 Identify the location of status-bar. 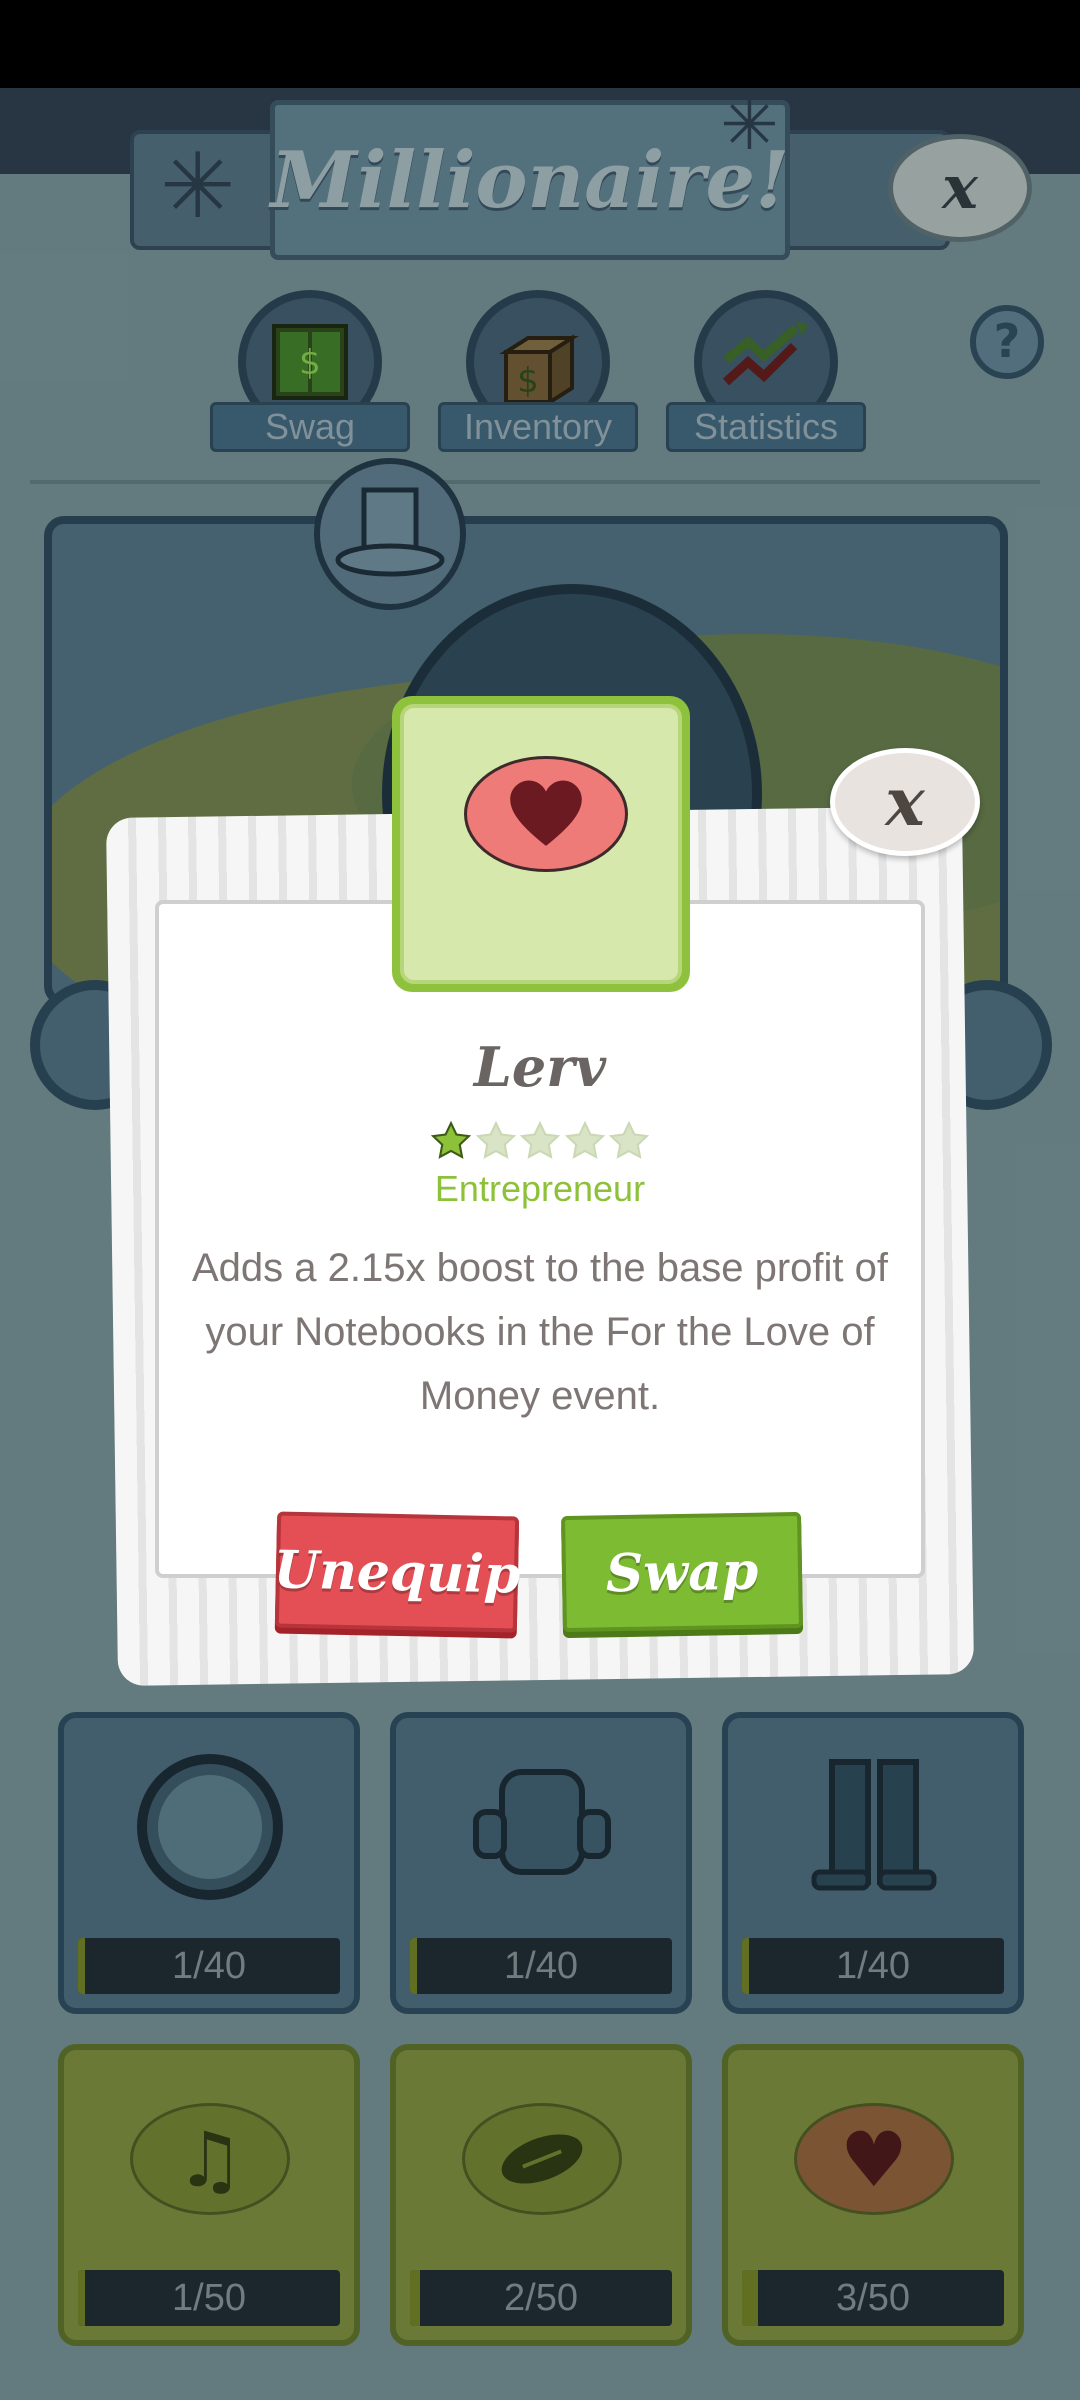
(540, 44).